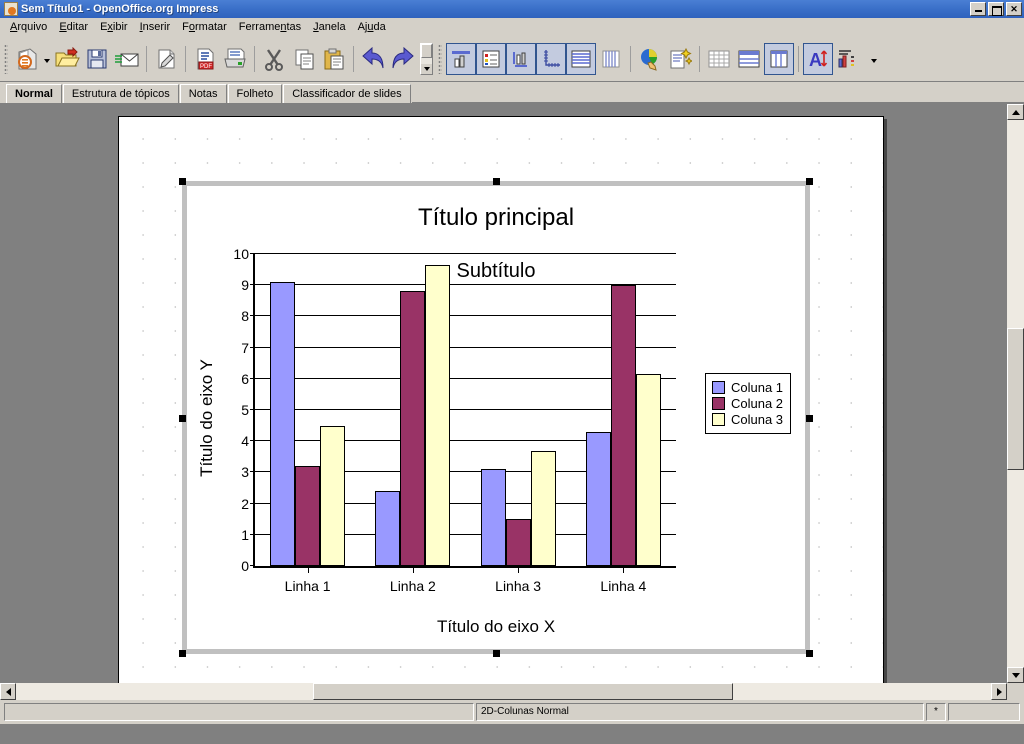 The height and width of the screenshot is (744, 1024). I want to click on handle-top-left, so click(182, 181).